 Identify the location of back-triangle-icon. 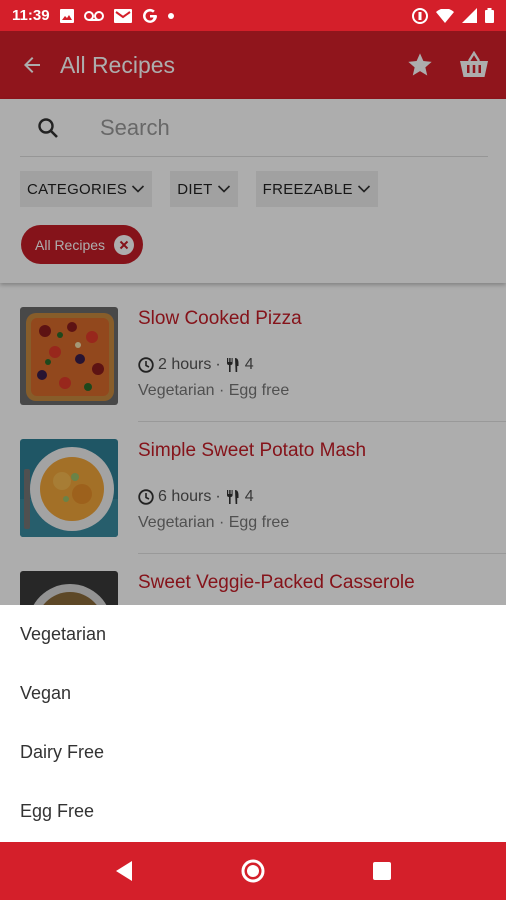
(124, 871).